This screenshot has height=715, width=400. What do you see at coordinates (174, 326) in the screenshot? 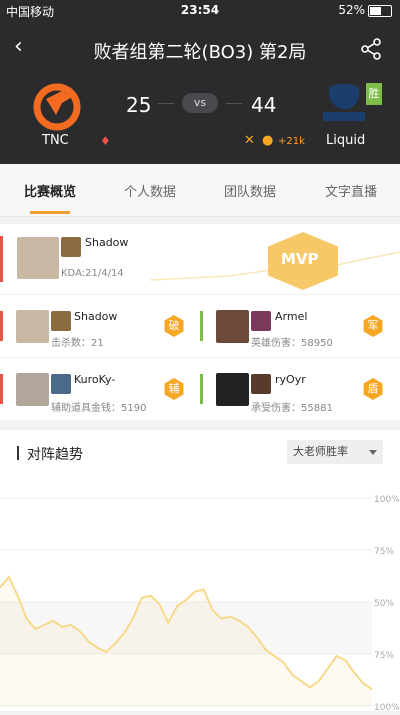
I see `role-badge: 破` at bounding box center [174, 326].